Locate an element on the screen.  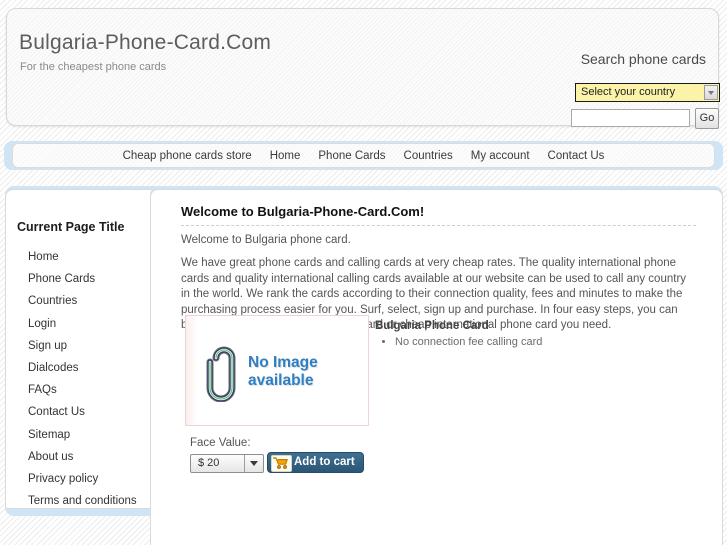
country-select-value: Select your country is located at coordinates (628, 92).